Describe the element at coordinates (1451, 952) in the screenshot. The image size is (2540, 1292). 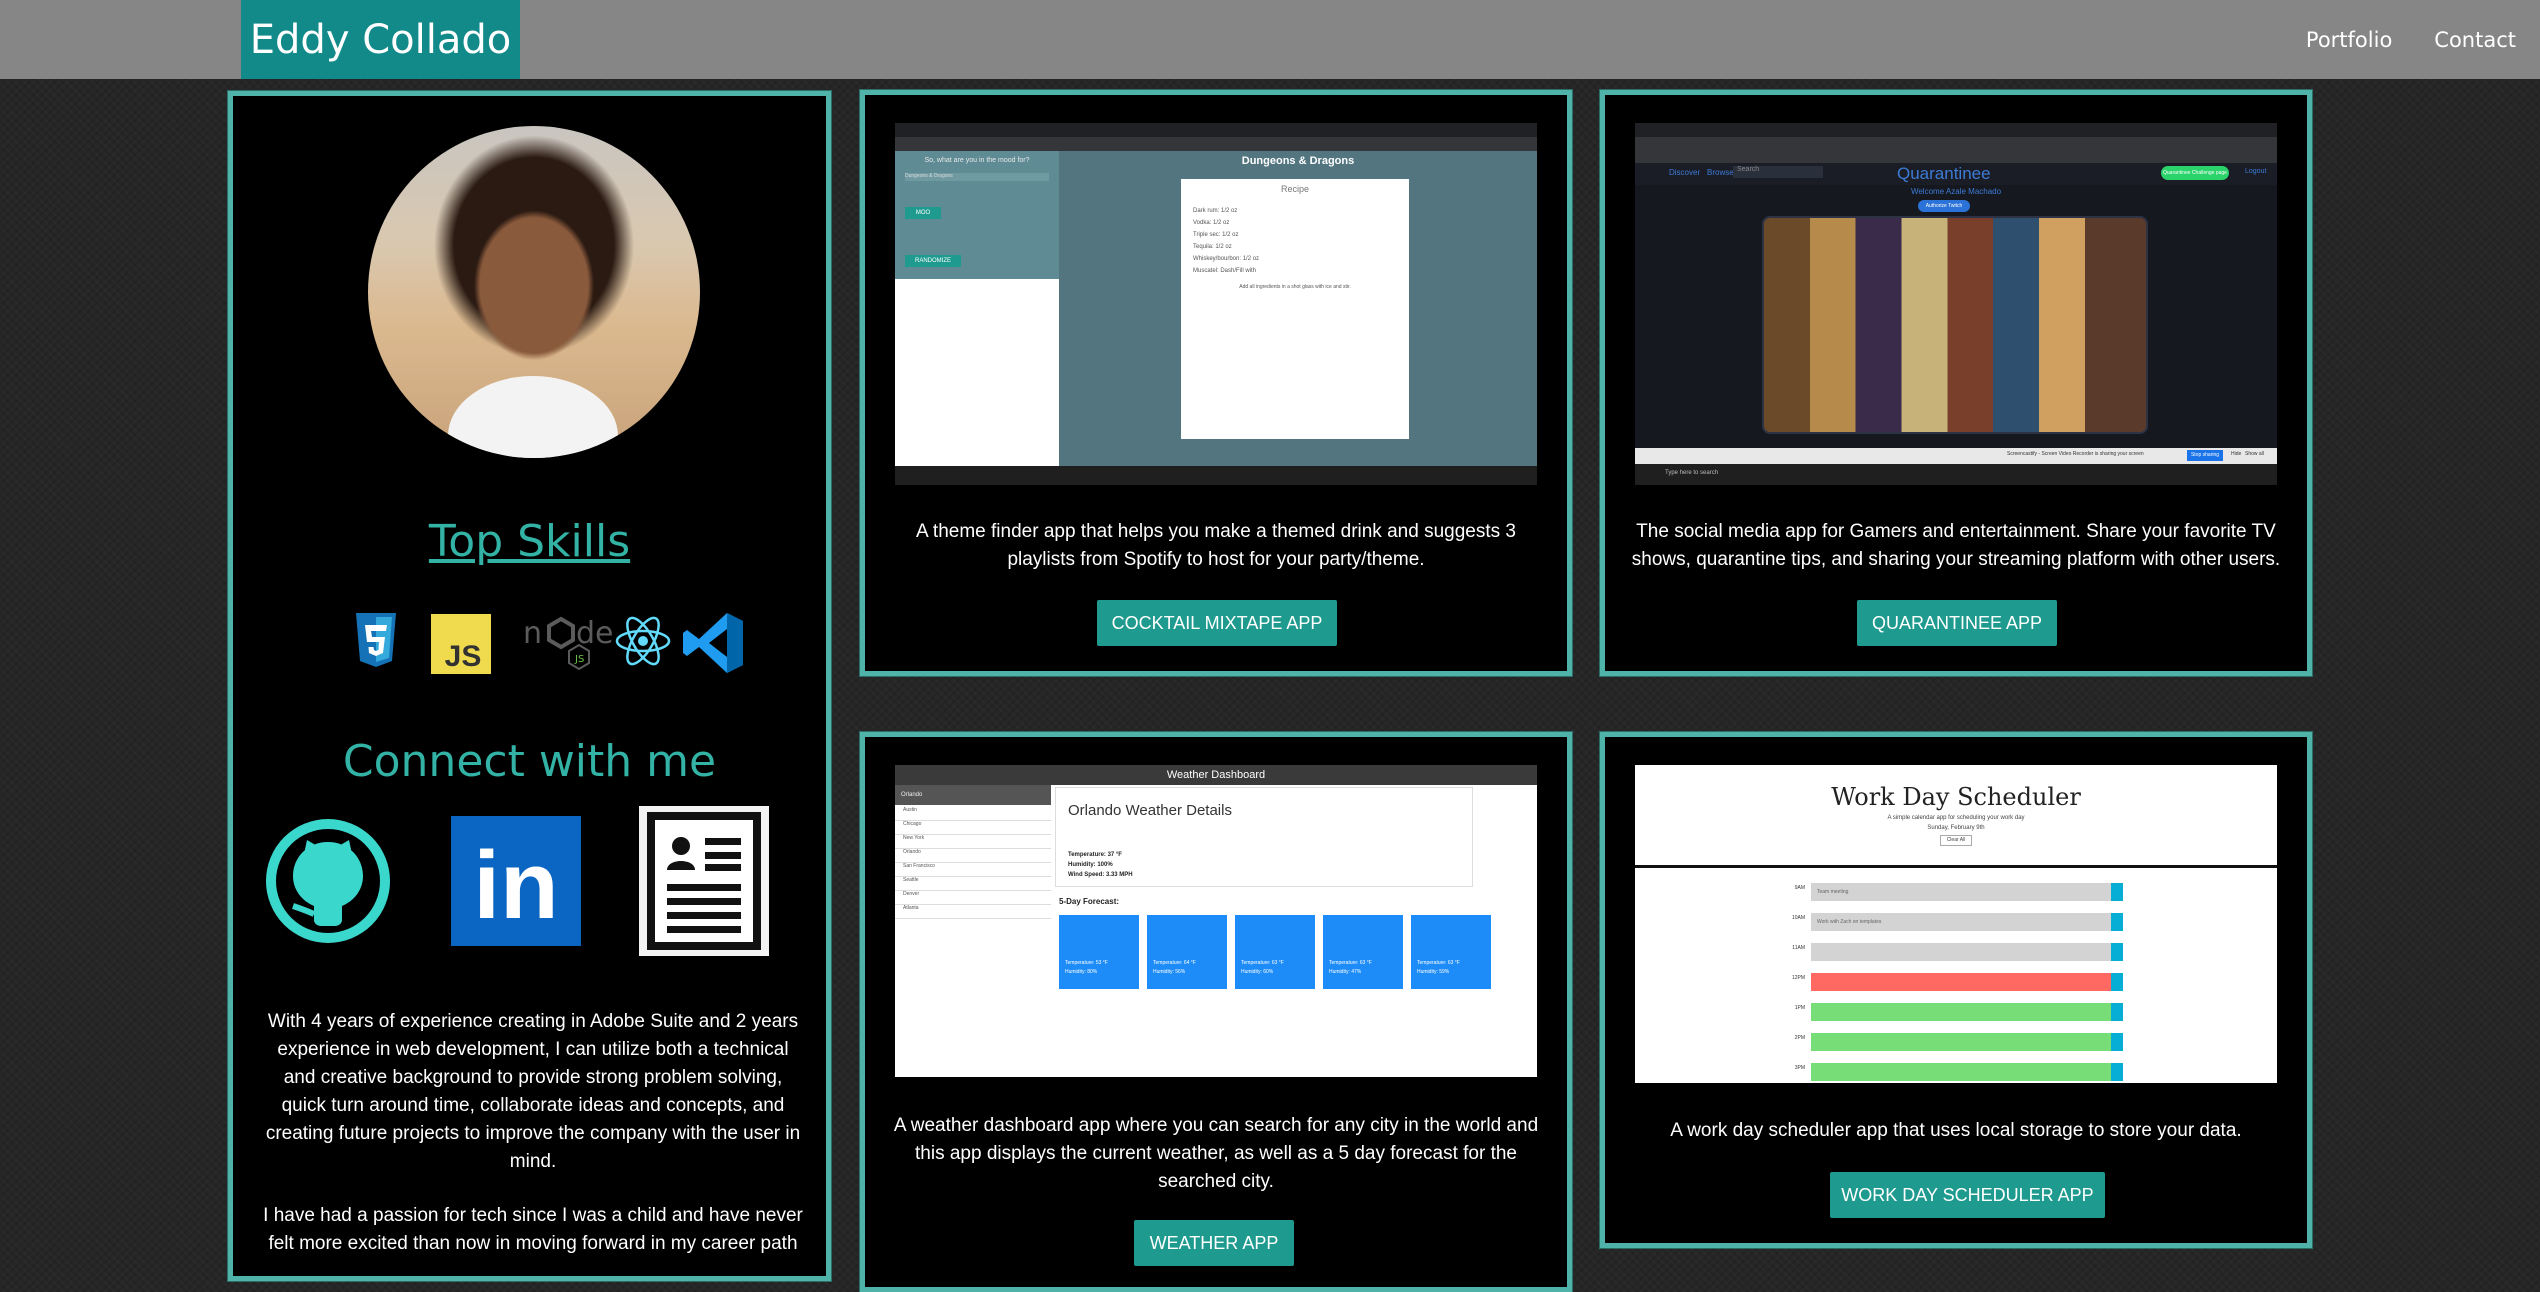
I see `forecast-card: Temperature: 63 °F Humidity: 59%` at that location.